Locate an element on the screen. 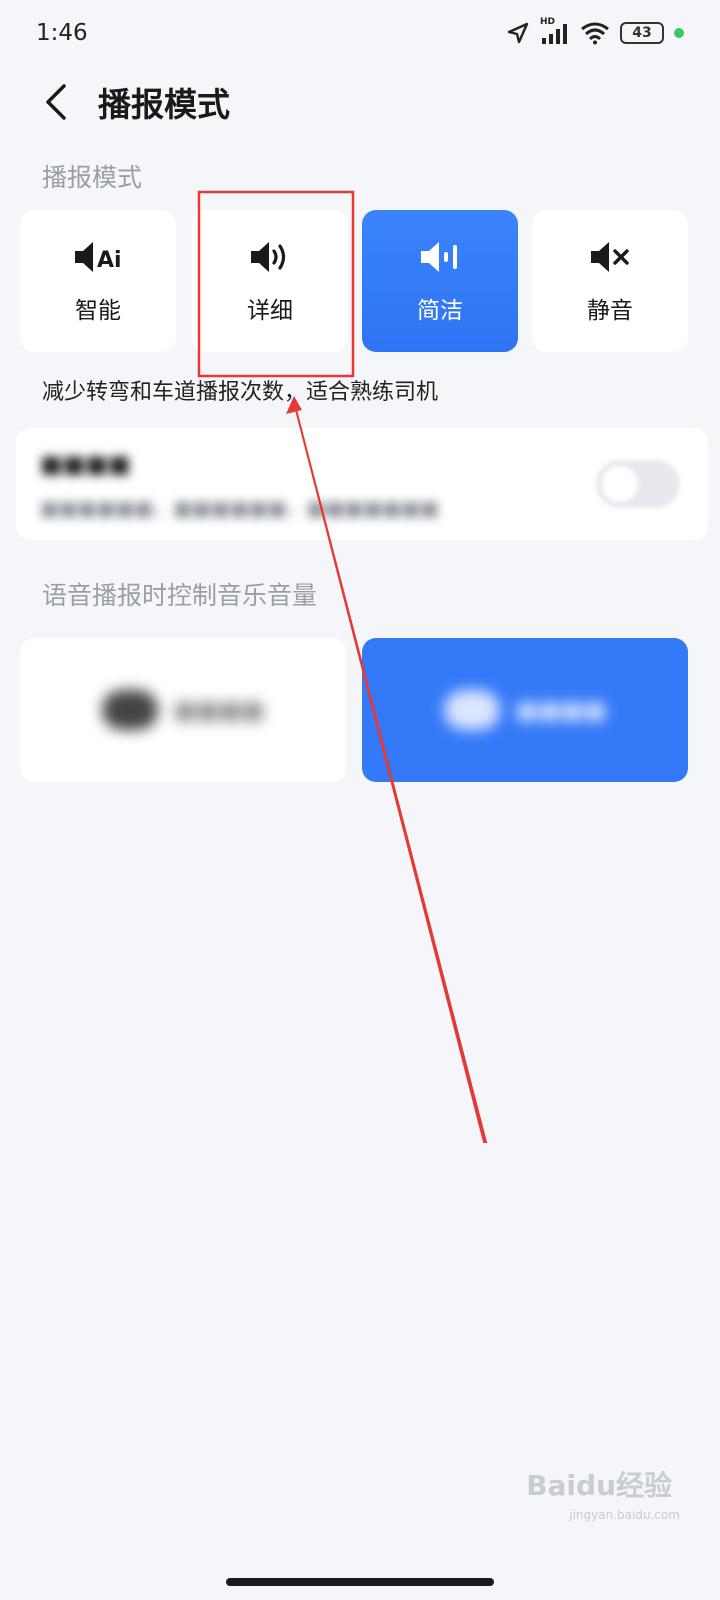  mode-label-mute: 静音 is located at coordinates (610, 311).